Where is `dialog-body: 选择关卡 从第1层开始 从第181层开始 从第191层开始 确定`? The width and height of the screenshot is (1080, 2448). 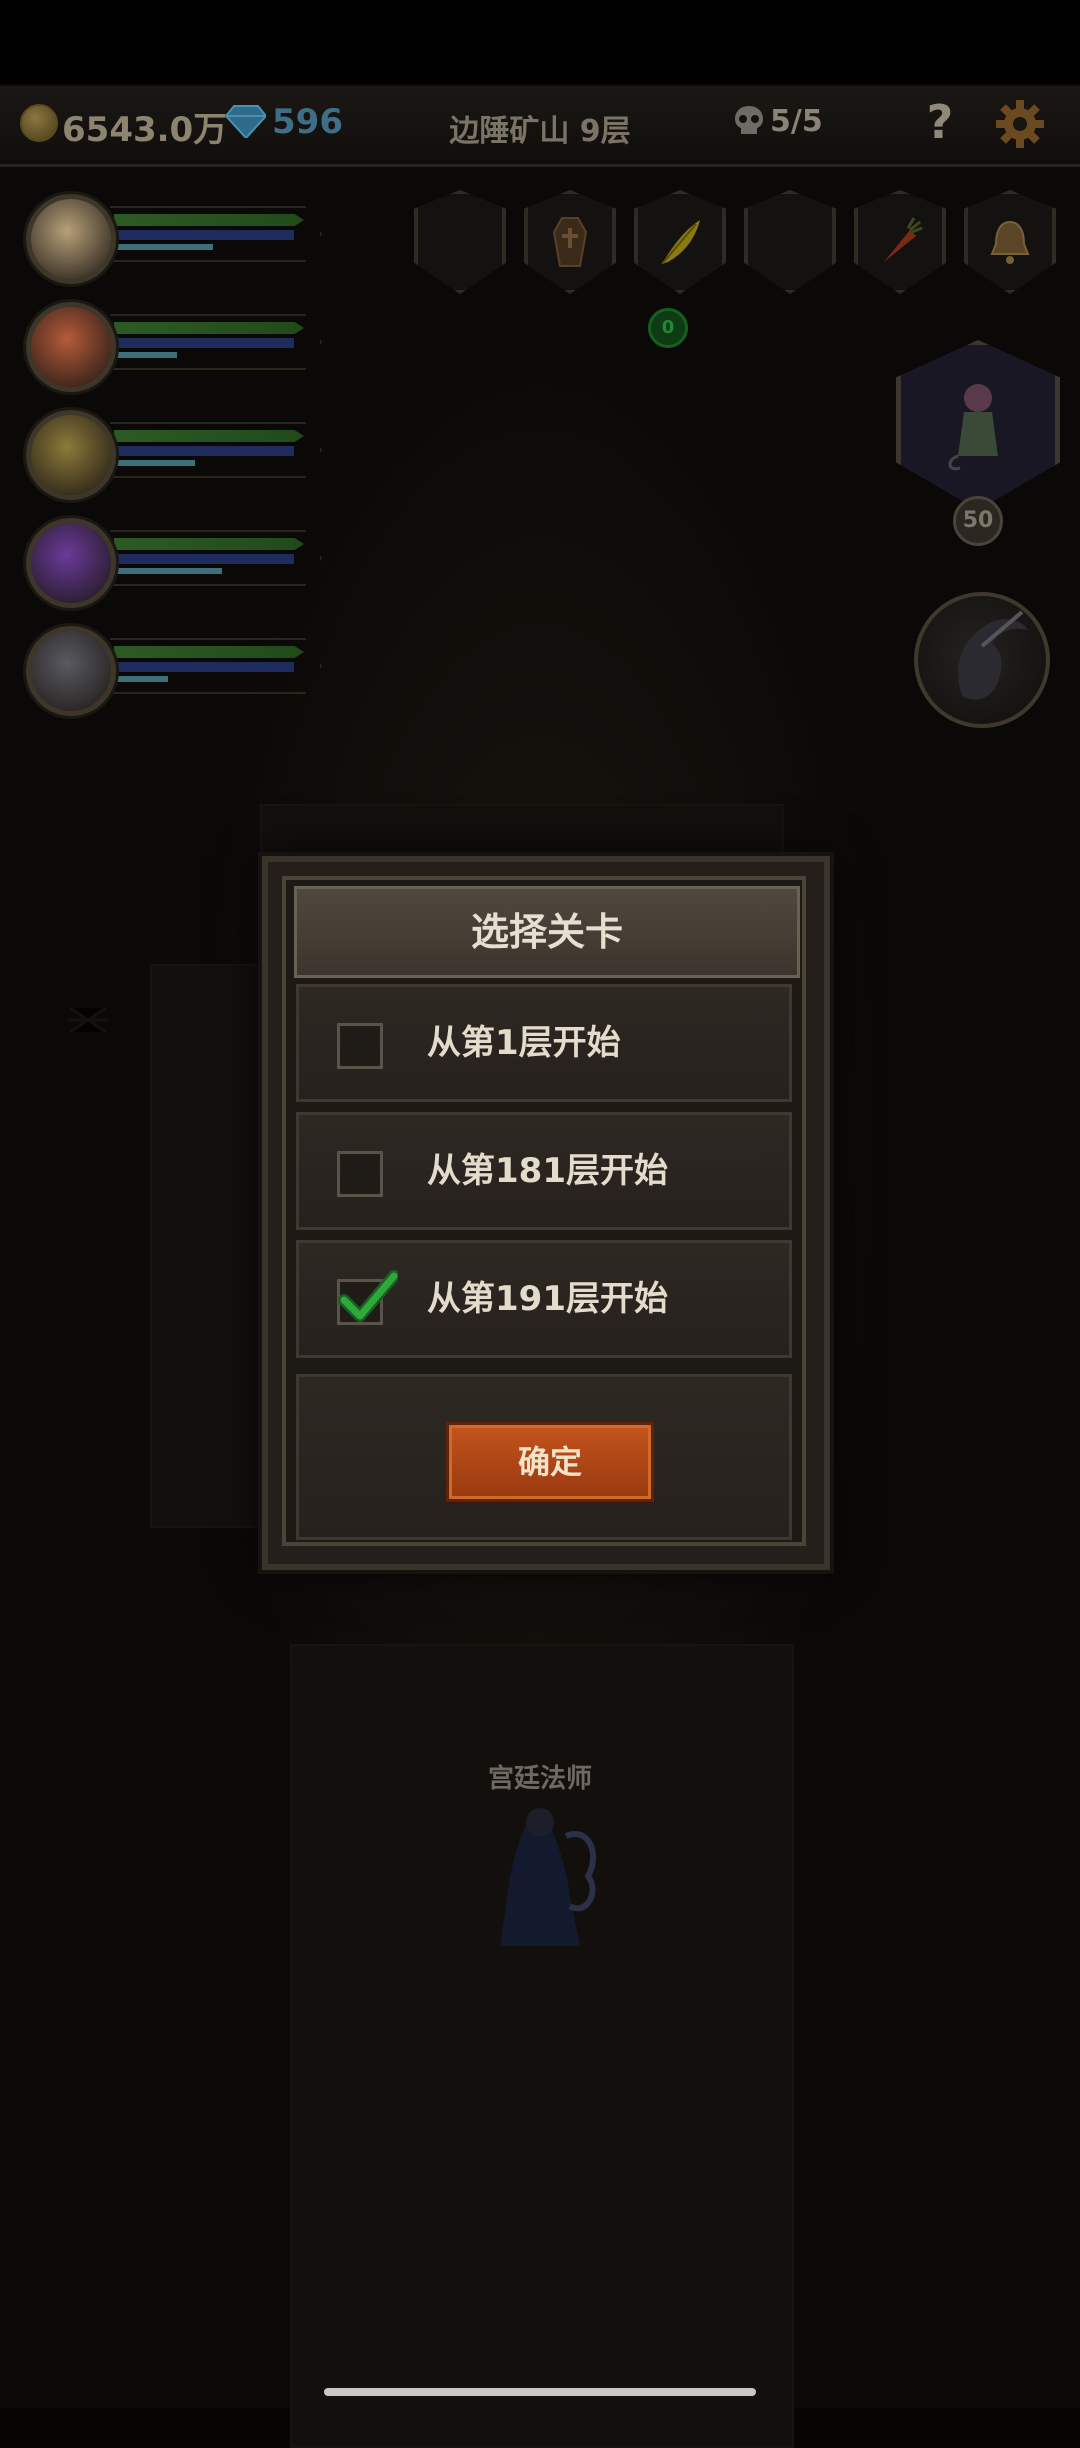 dialog-body: 选择关卡 从第1层开始 从第181层开始 从第191层开始 确定 is located at coordinates (544, 1211).